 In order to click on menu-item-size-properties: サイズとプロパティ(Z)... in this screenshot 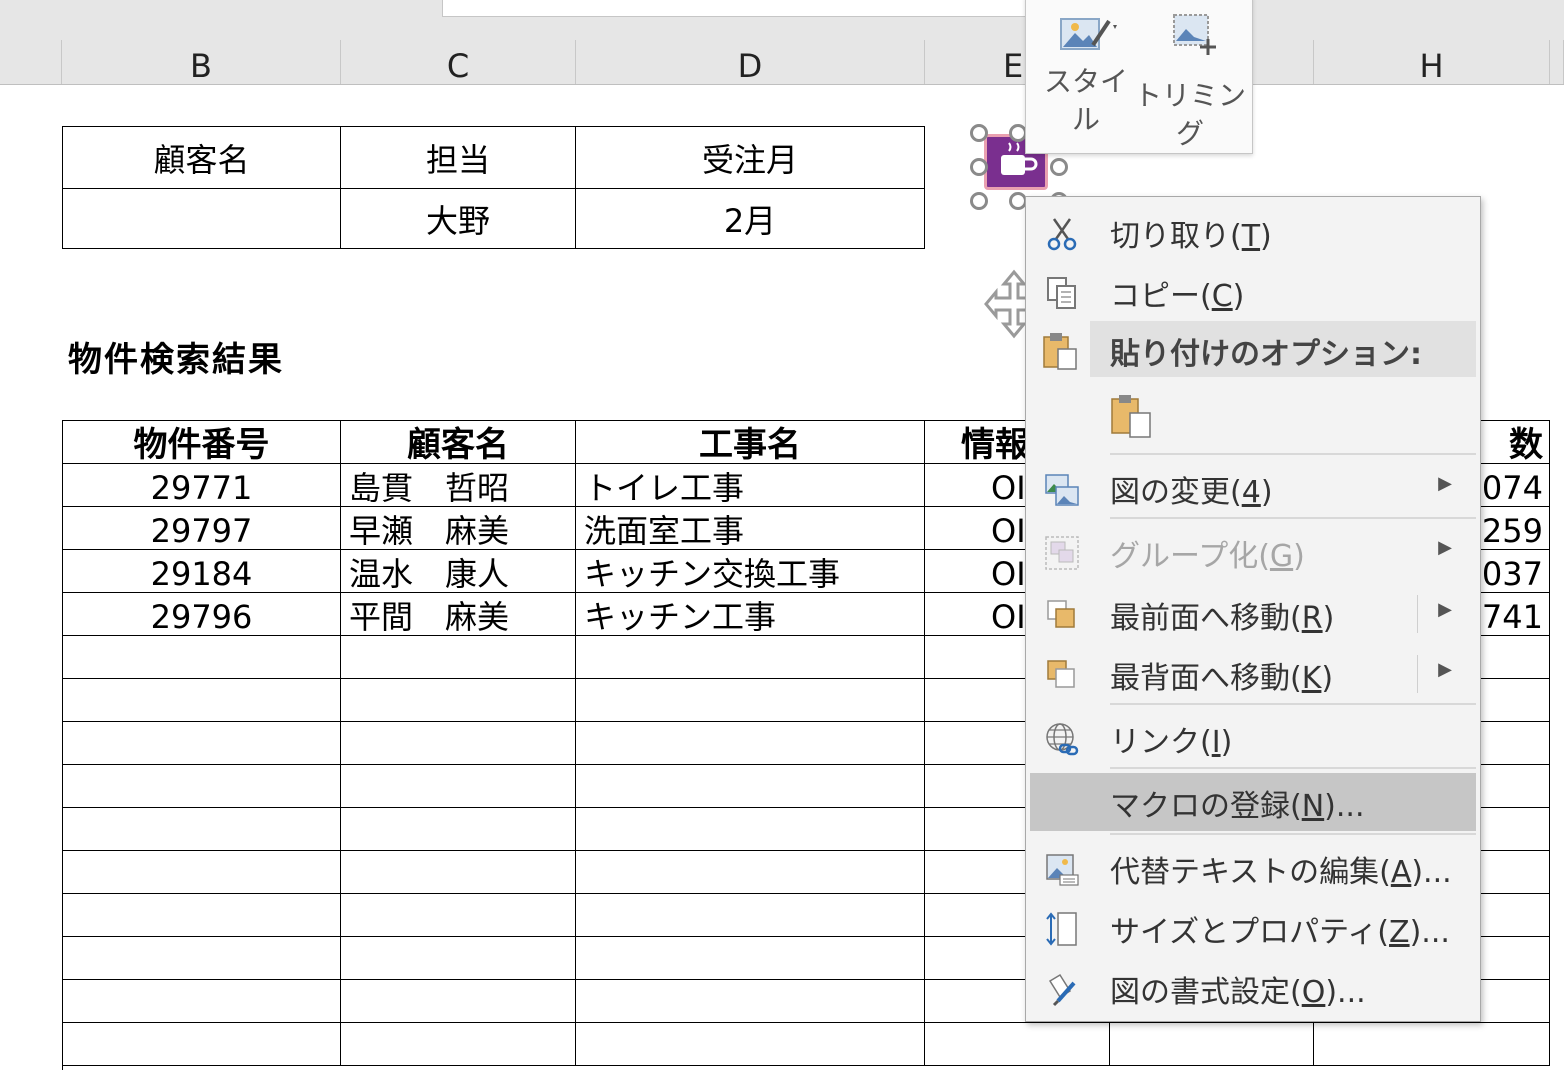, I will do `click(1253, 928)`.